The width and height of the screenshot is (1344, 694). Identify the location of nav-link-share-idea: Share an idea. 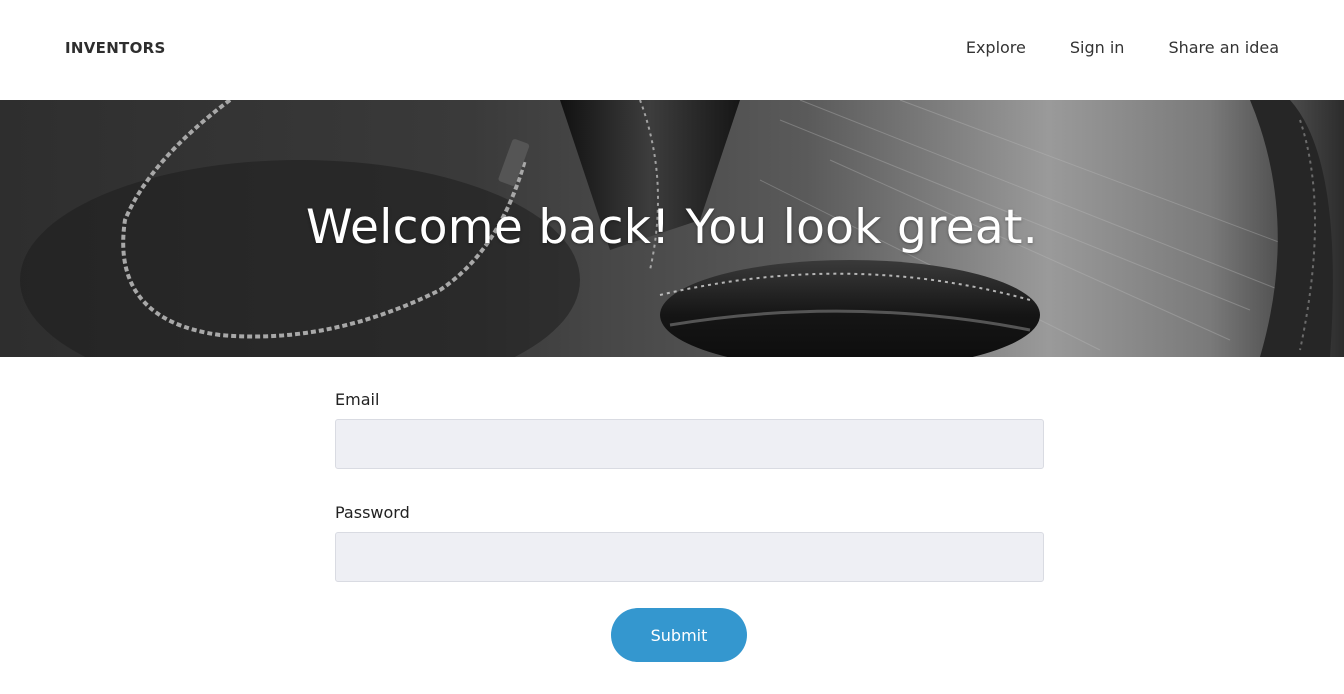
(1223, 47).